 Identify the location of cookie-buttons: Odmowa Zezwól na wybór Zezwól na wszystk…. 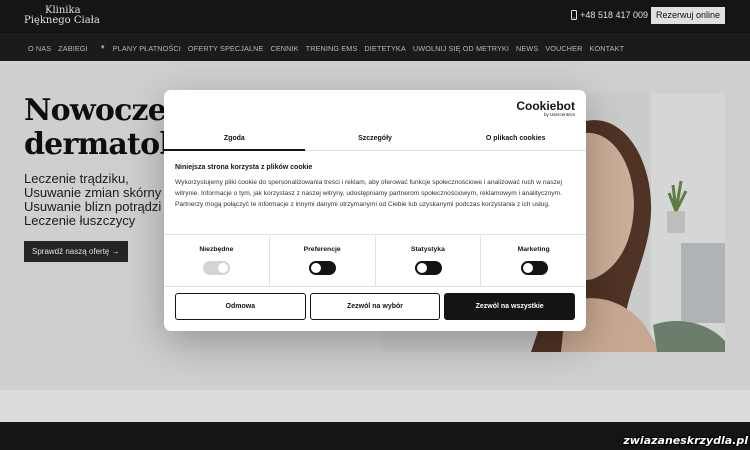
(375, 306).